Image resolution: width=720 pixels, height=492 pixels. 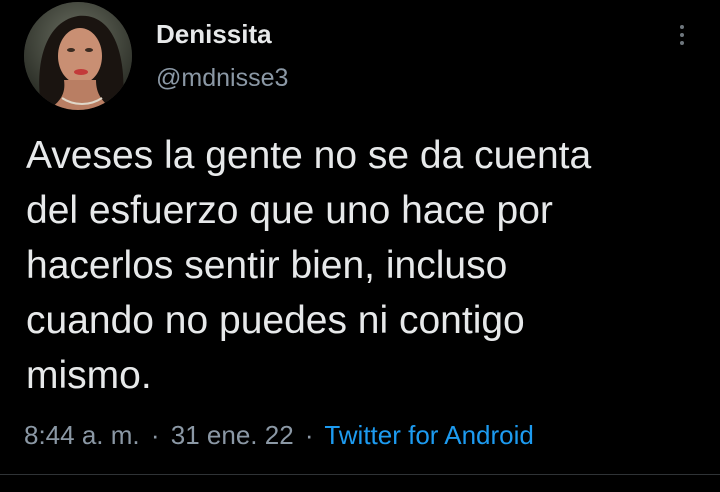 I want to click on tweet-date: 31 ene. 22, so click(x=232, y=435).